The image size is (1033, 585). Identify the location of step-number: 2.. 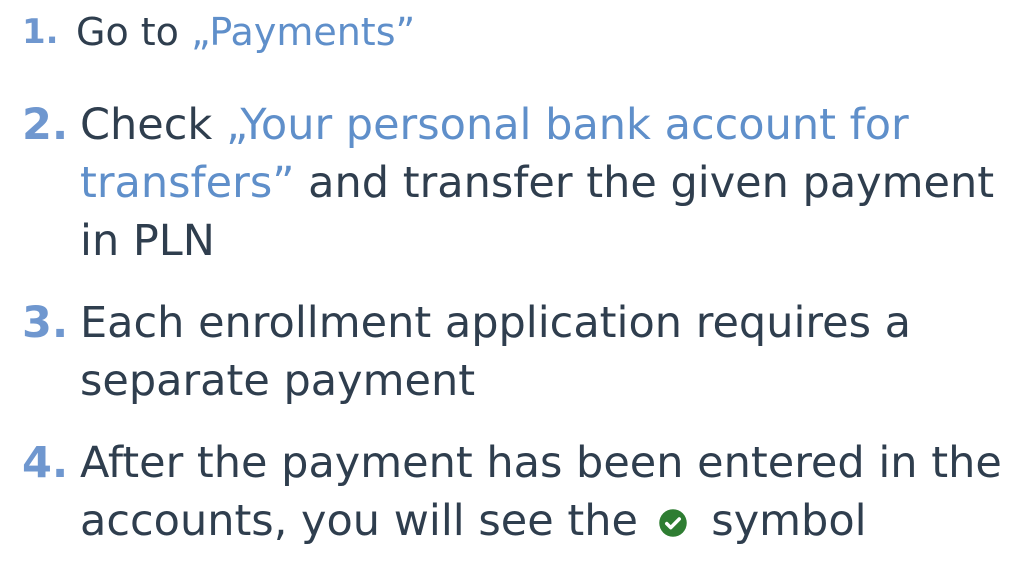
(45, 125).